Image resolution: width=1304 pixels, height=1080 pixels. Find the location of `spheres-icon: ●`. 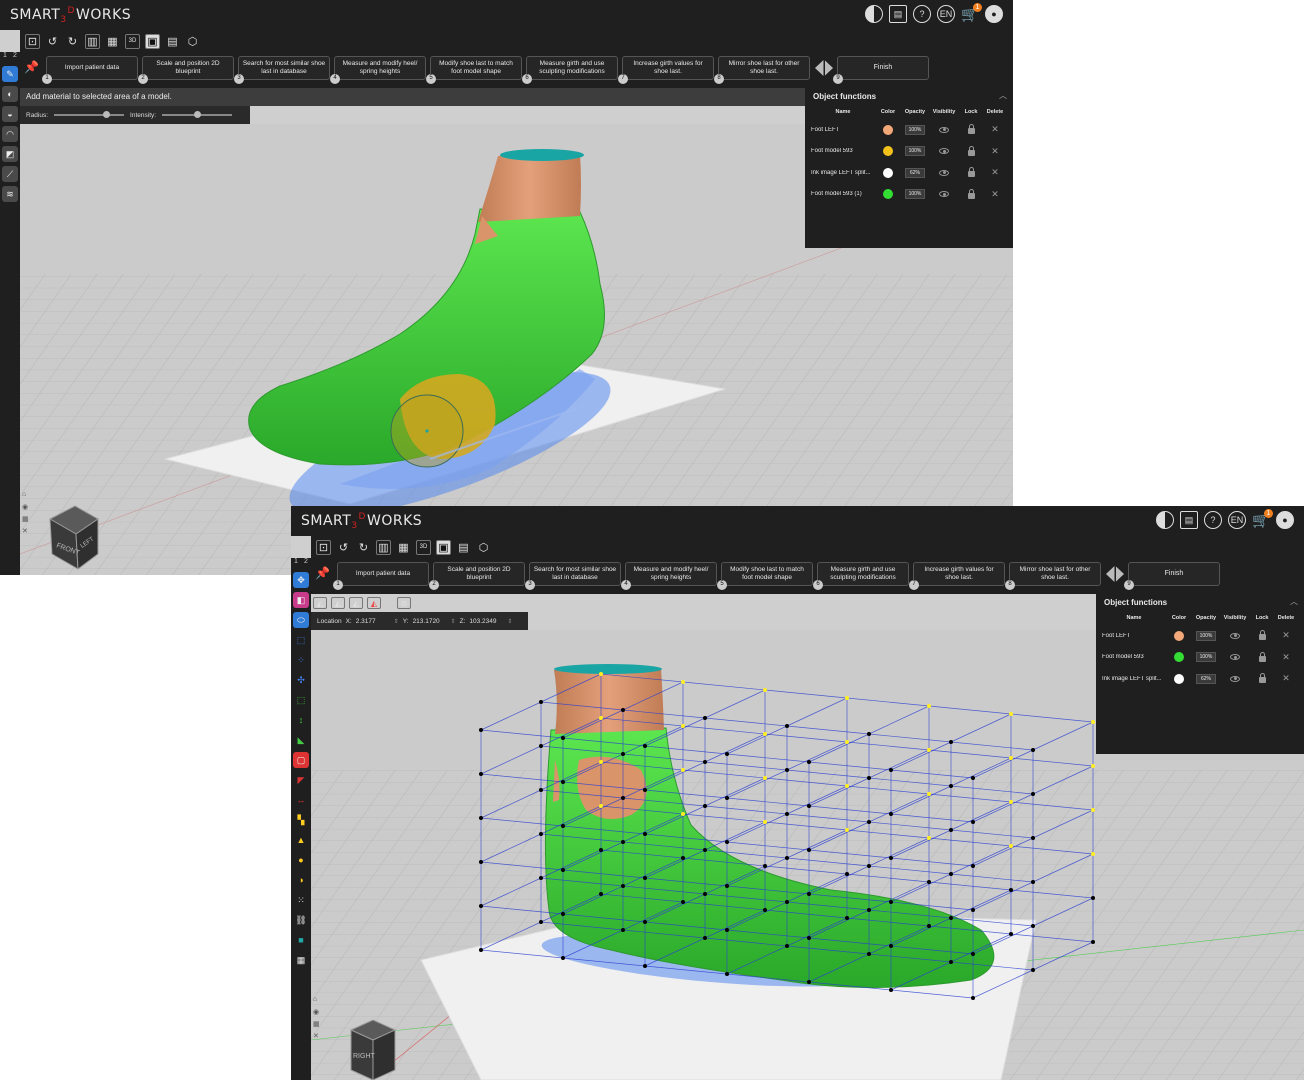

spheres-icon: ● is located at coordinates (301, 860).